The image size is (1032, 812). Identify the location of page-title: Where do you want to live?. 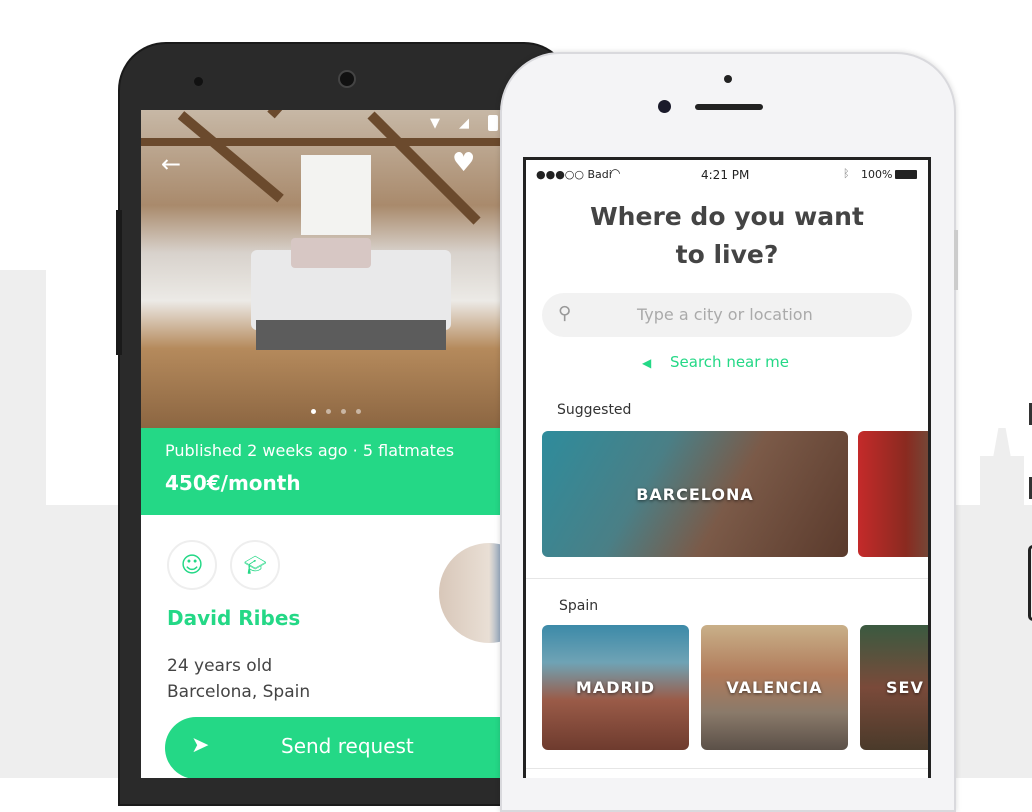
(727, 236).